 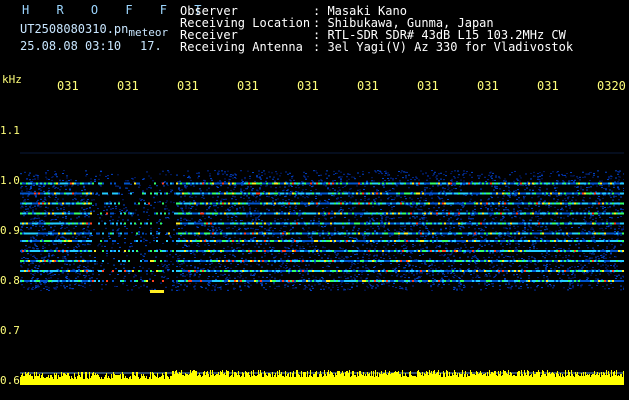 I want to click on time-tick-9: 0320, so click(x=611, y=86).